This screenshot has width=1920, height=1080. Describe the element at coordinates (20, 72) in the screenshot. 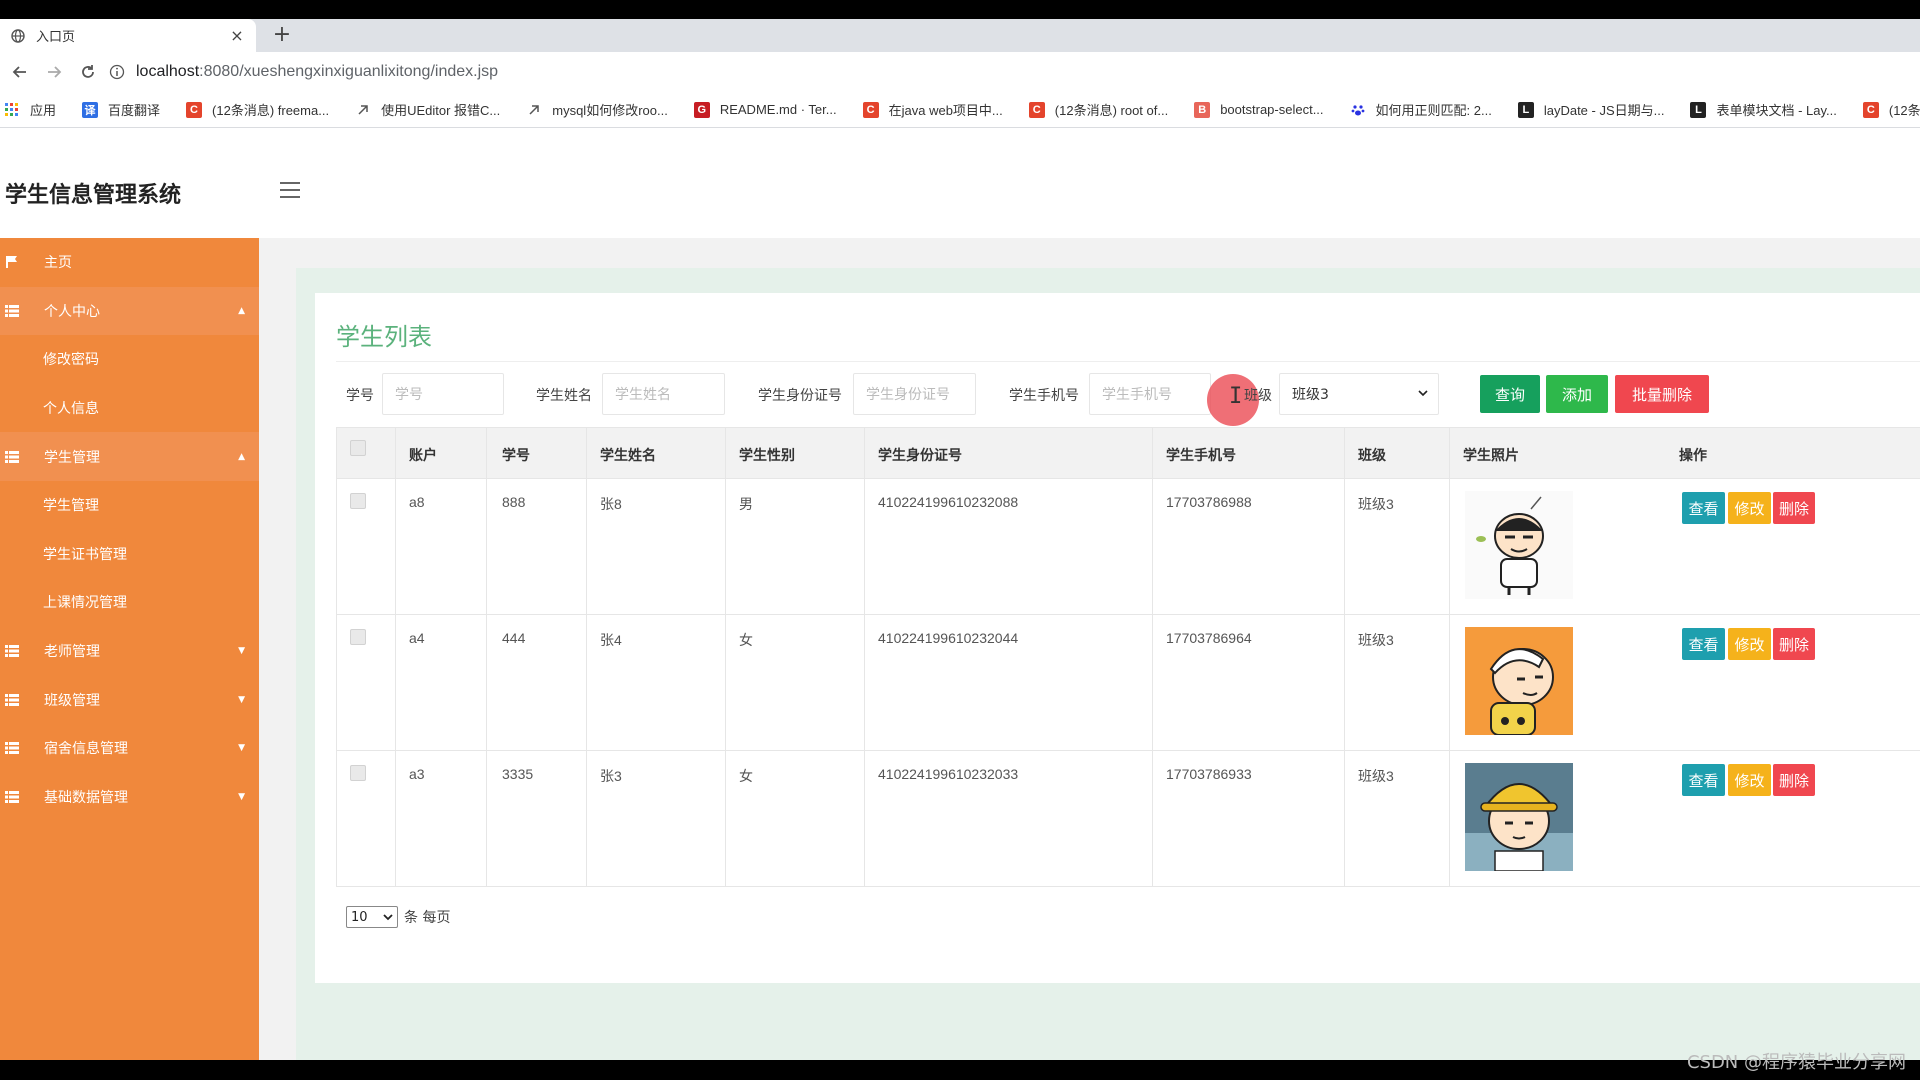

I see `back-arrow-icon` at that location.